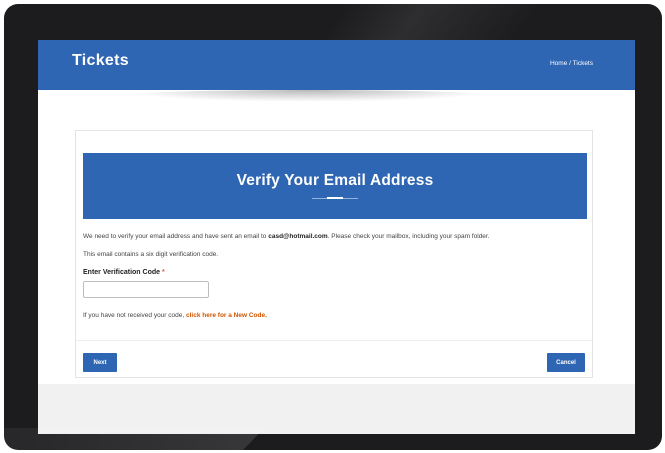 Image resolution: width=665 pixels, height=453 pixels. What do you see at coordinates (124, 272) in the screenshot?
I see `verification-code-label: Enter Verification Code *` at bounding box center [124, 272].